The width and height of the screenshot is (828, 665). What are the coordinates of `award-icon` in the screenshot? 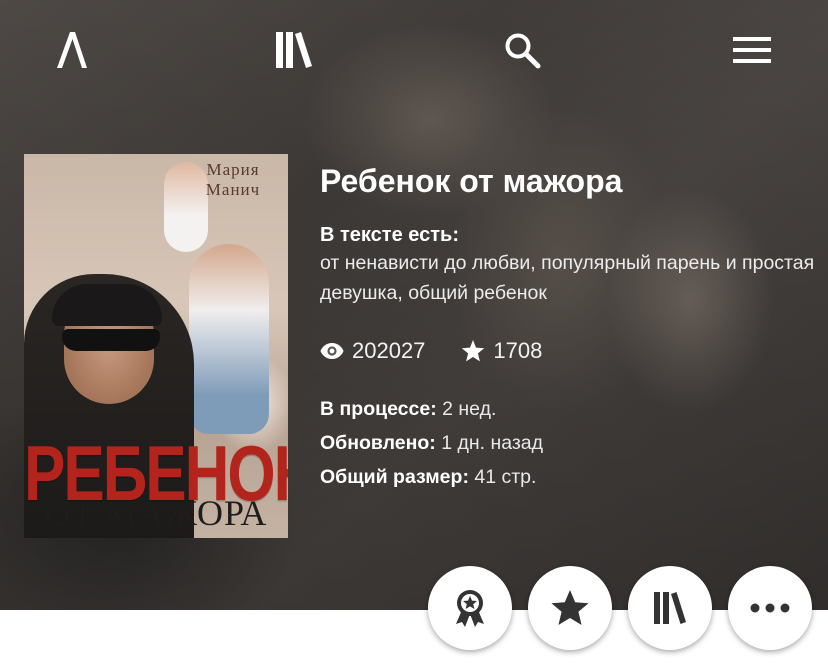 It's located at (470, 608).